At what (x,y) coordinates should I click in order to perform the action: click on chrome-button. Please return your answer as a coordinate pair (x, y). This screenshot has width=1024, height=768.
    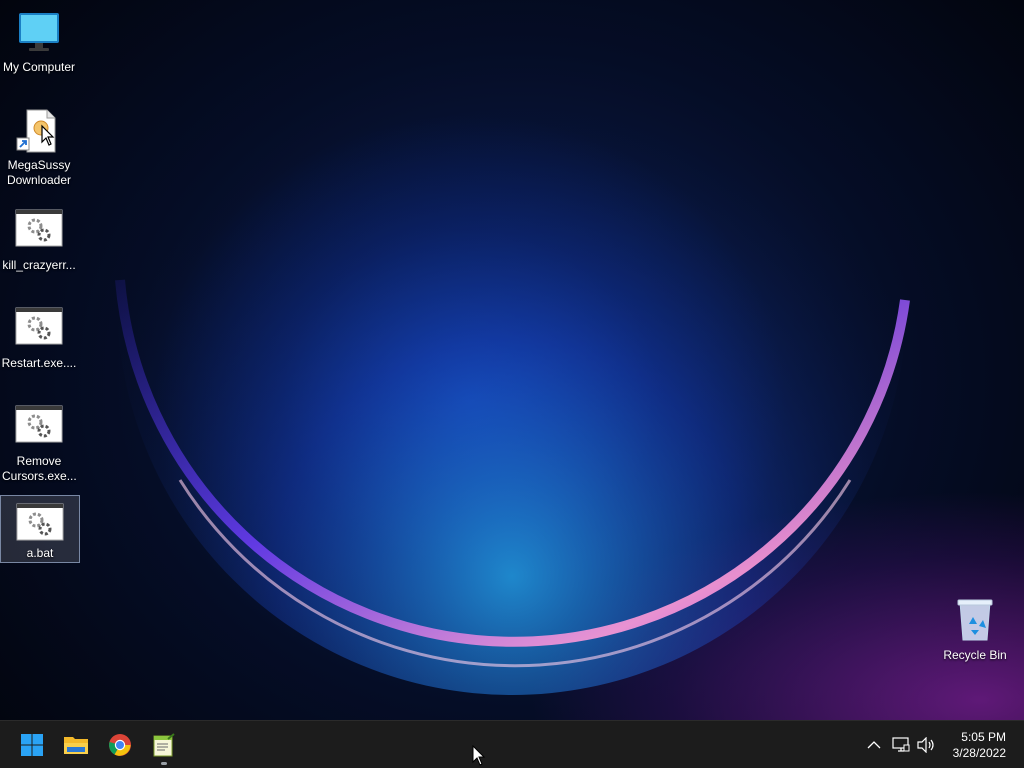
    Looking at the image, I should click on (120, 745).